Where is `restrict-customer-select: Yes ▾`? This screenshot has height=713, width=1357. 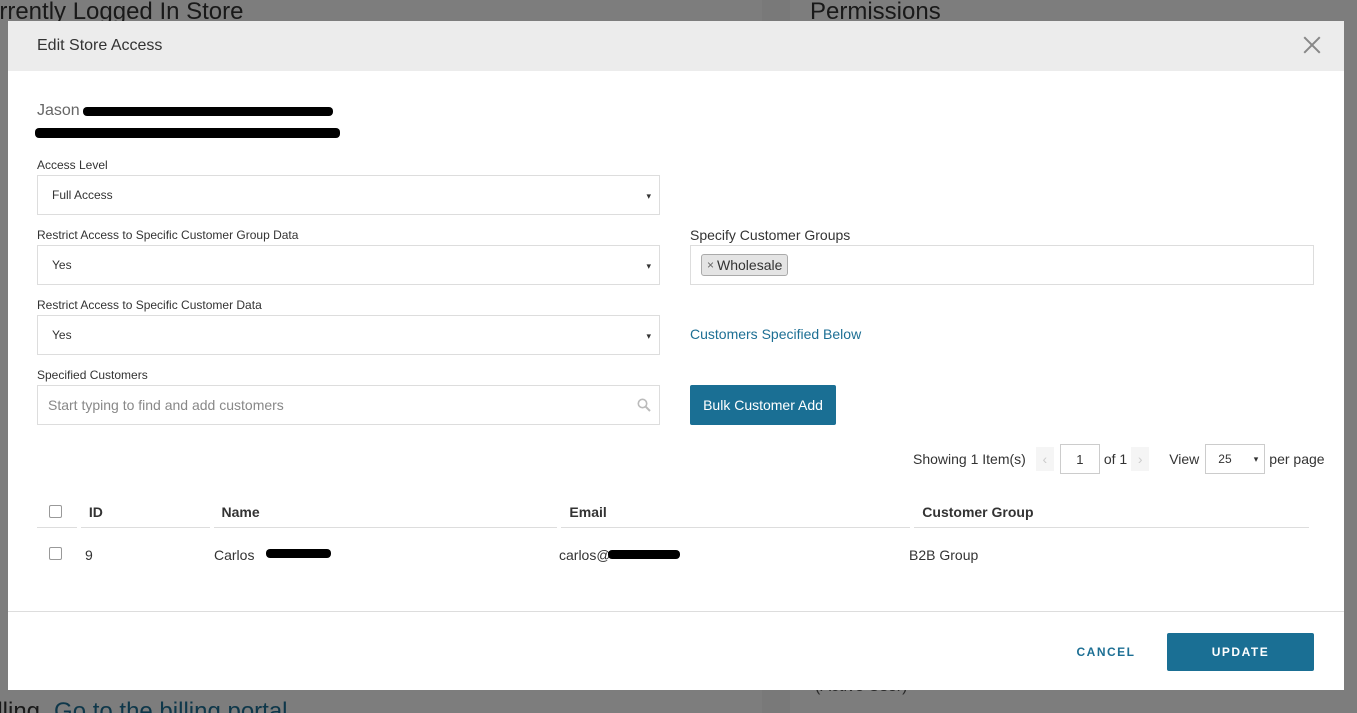
restrict-customer-select: Yes ▾ is located at coordinates (348, 335).